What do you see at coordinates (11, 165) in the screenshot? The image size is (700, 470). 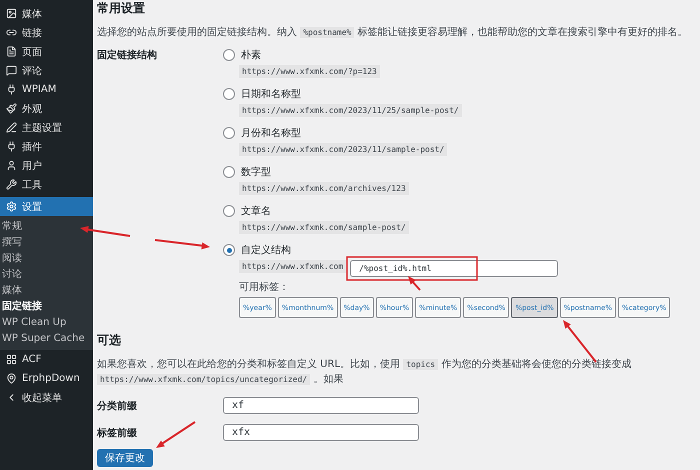 I see `user-icon` at bounding box center [11, 165].